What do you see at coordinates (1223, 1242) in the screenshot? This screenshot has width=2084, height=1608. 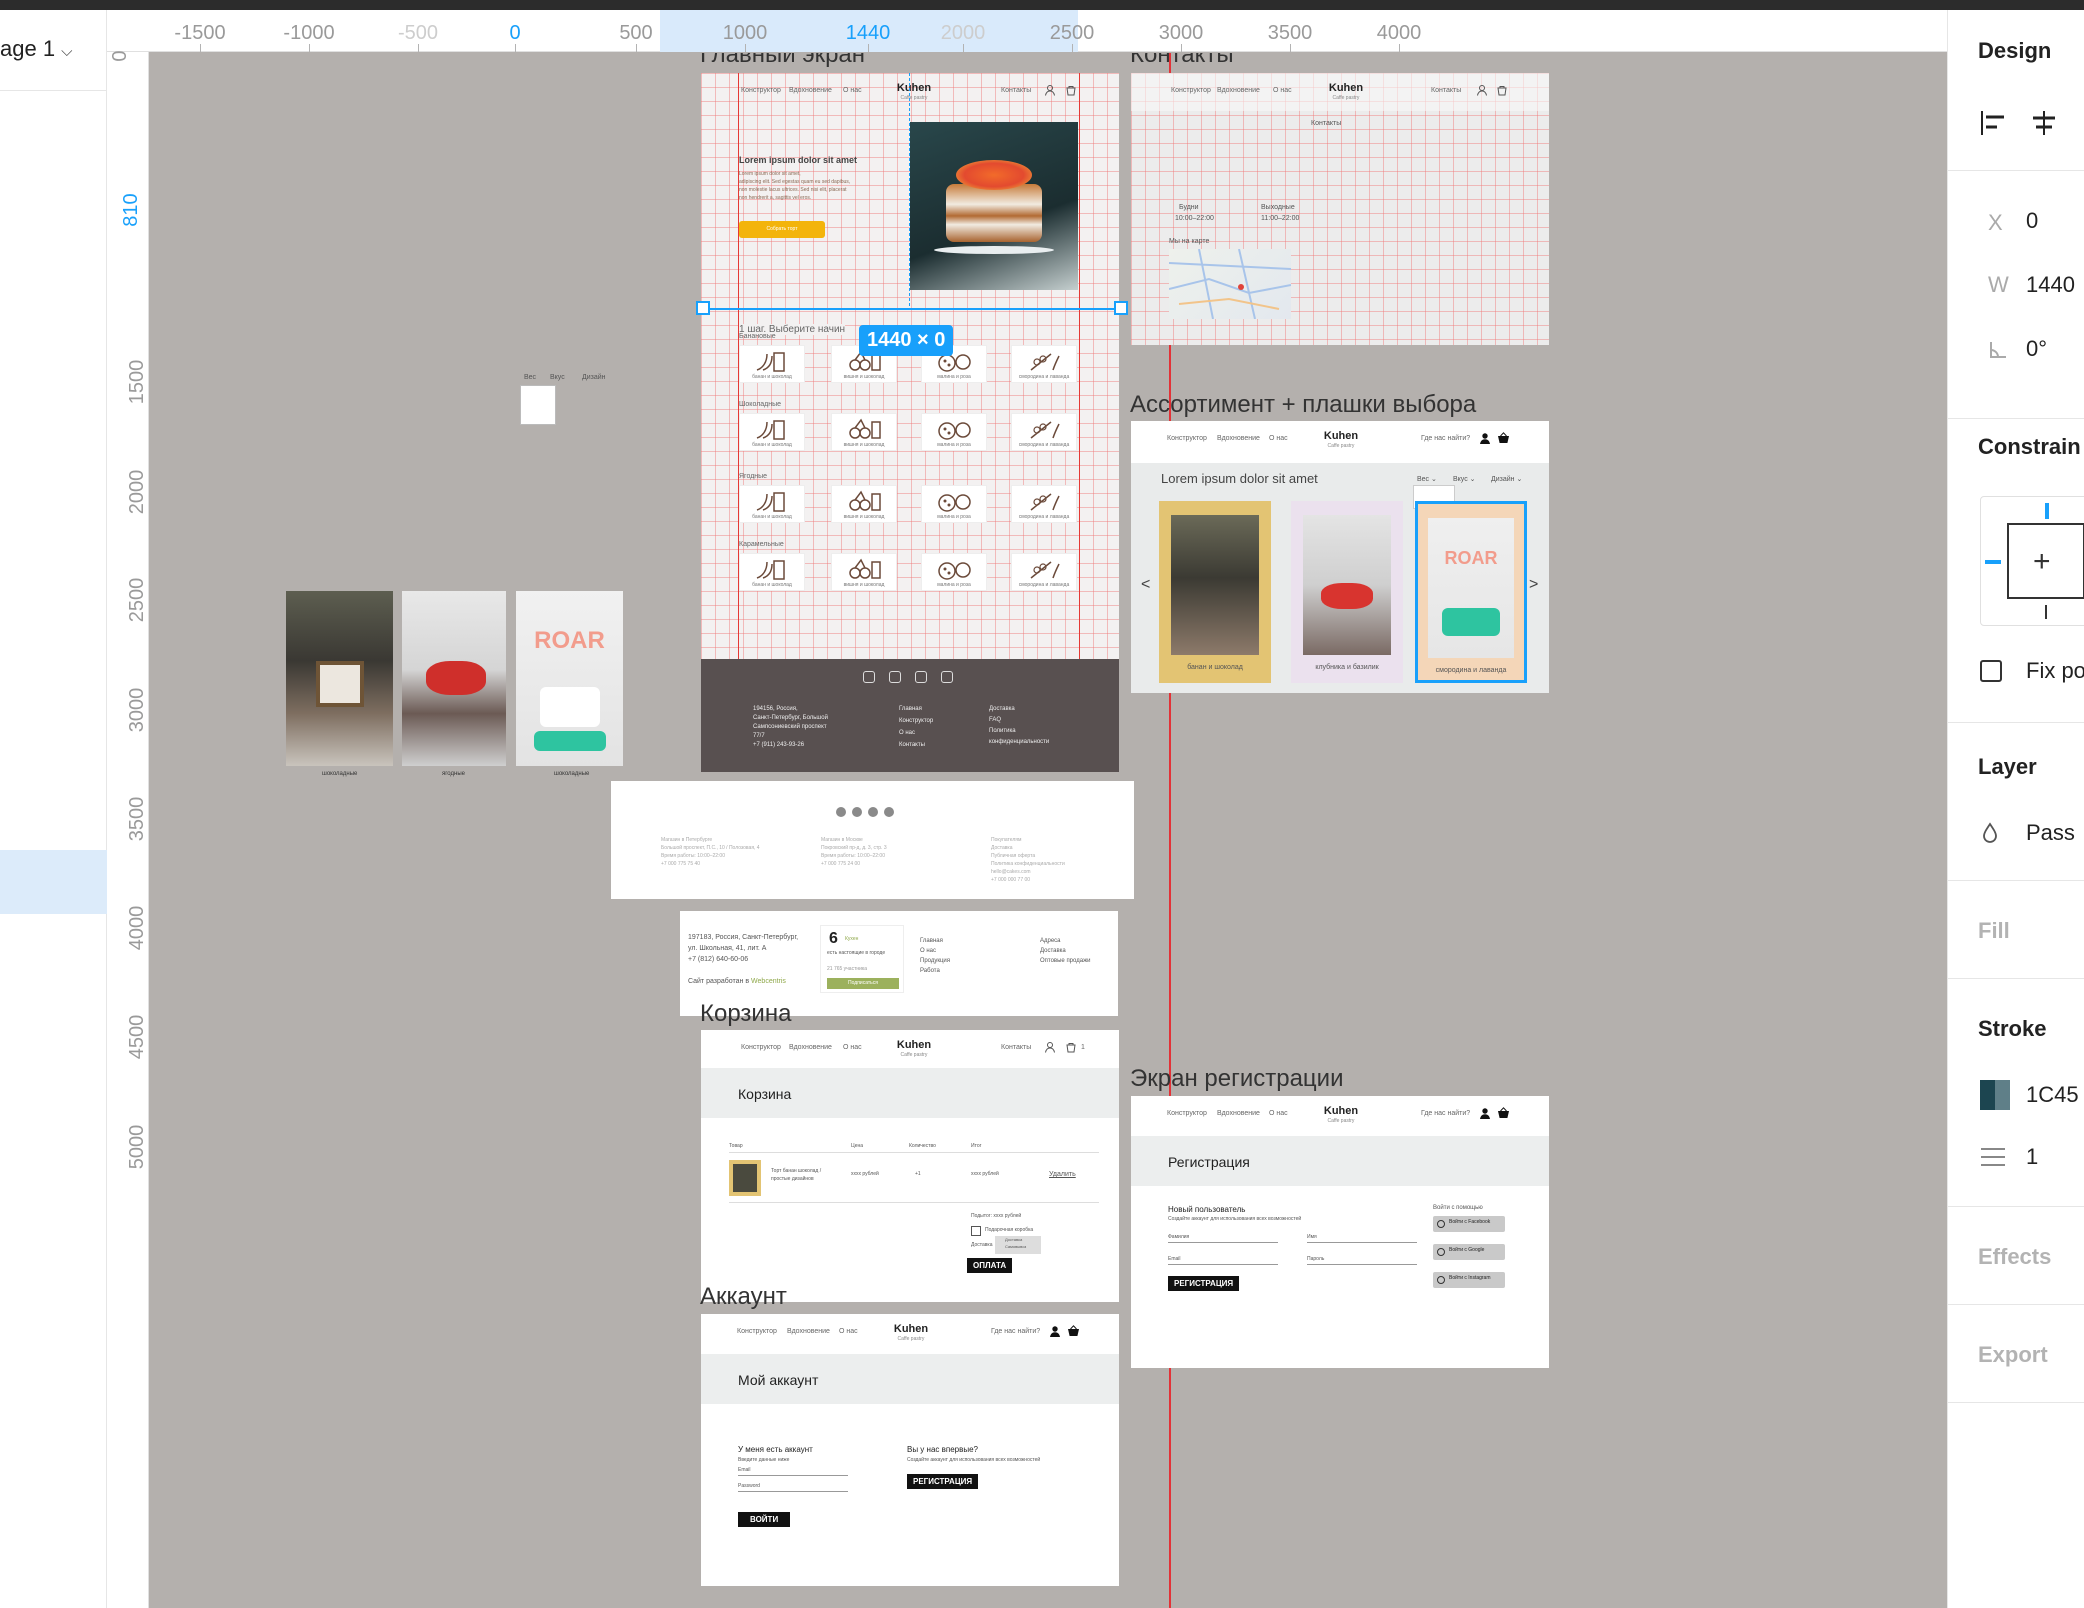 I see `lastname-field` at bounding box center [1223, 1242].